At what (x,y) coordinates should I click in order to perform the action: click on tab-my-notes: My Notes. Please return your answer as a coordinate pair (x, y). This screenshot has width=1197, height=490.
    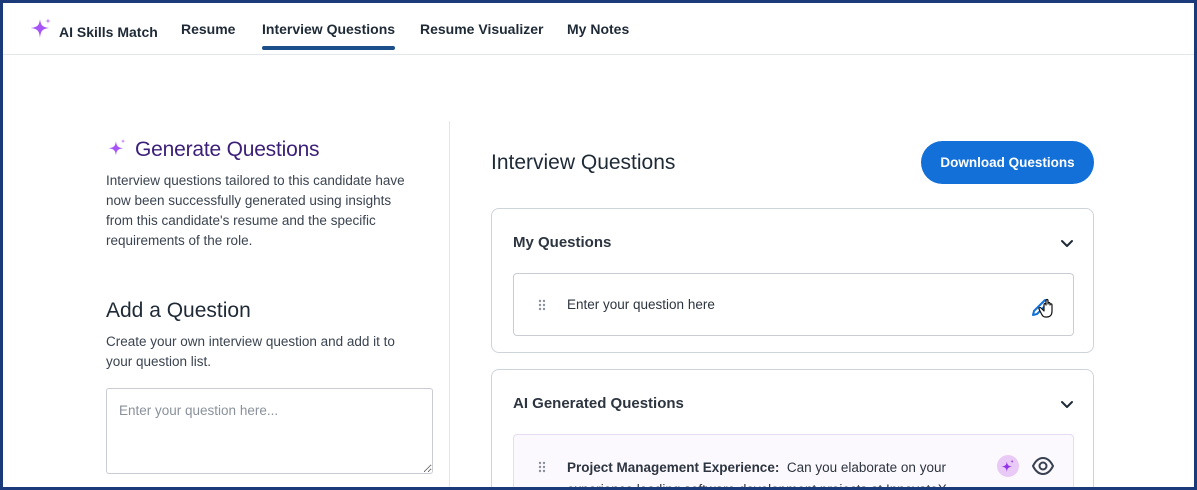
    Looking at the image, I should click on (598, 29).